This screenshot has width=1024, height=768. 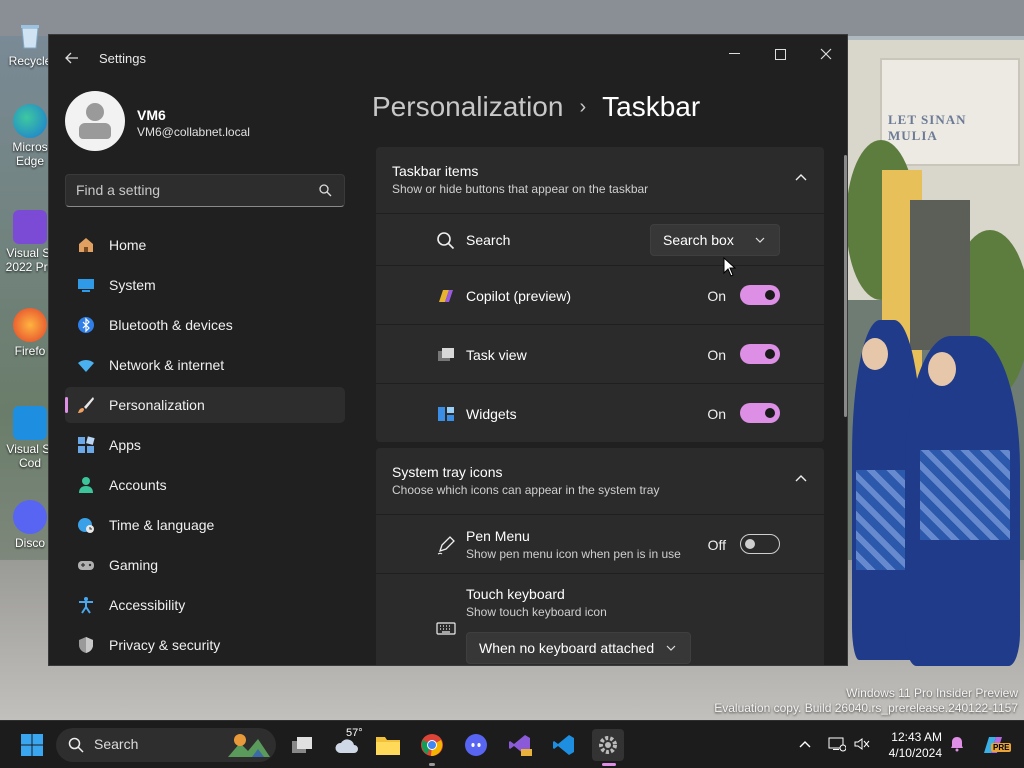 I want to click on task-view-setting-row: Task view On, so click(x=600, y=353).